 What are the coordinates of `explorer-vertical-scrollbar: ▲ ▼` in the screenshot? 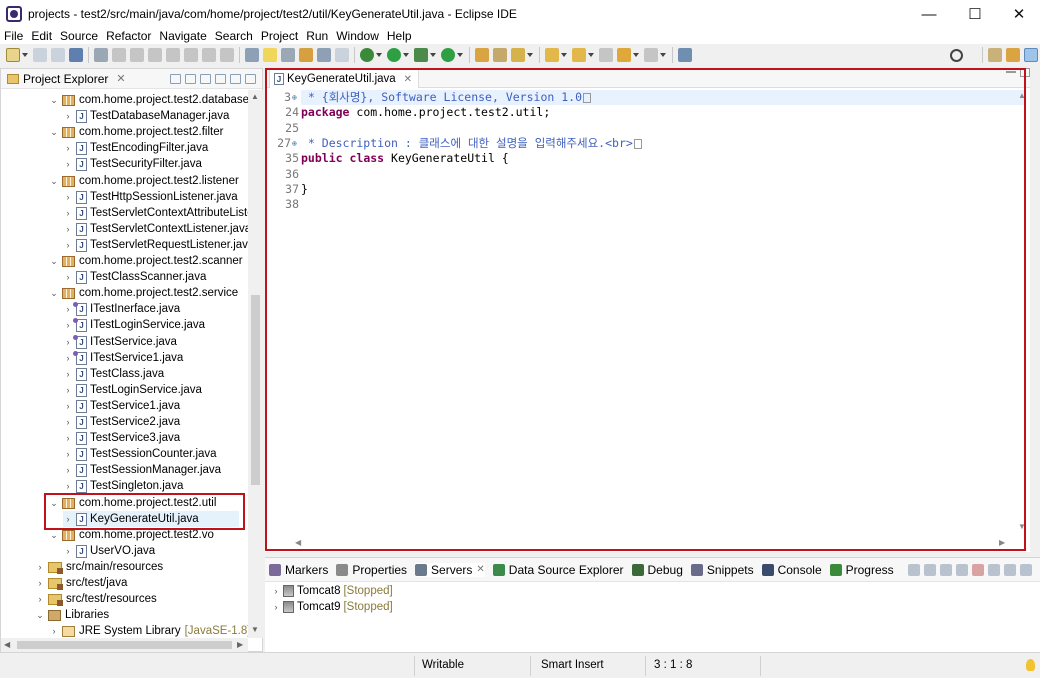 It's located at (255, 364).